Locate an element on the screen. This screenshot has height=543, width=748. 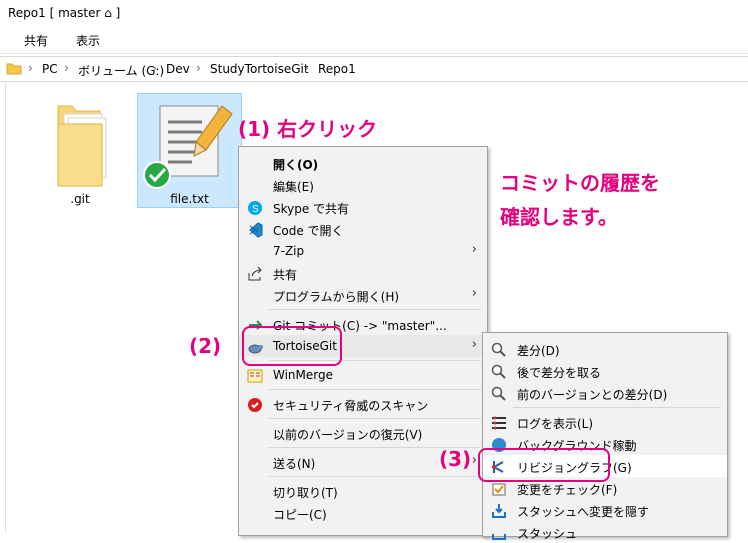
menu-item-label: 送る(N) is located at coordinates (294, 464).